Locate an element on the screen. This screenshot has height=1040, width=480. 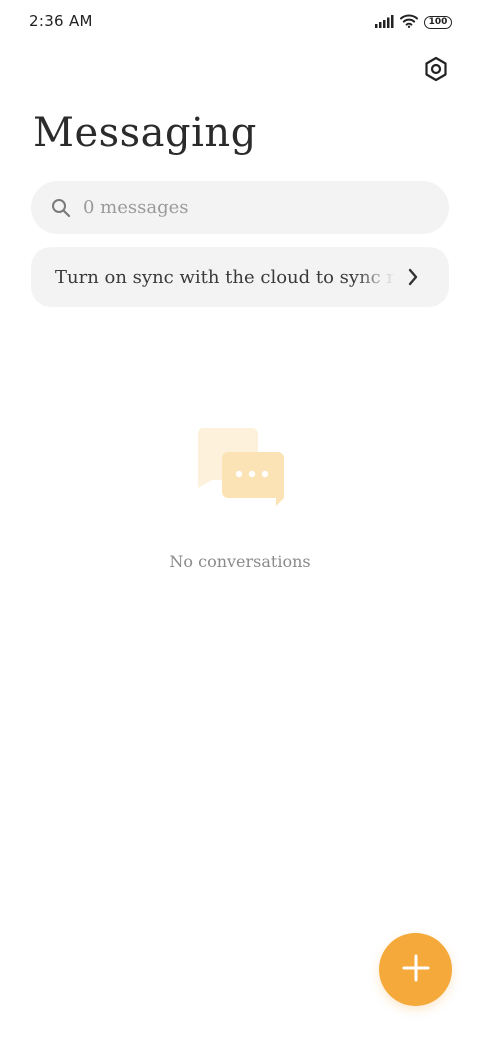
status-icons: 100 is located at coordinates (413, 22).